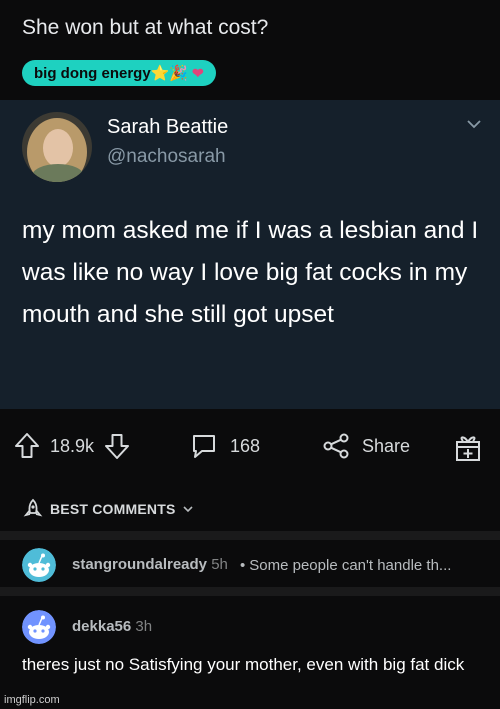 The width and height of the screenshot is (500, 709). Describe the element at coordinates (57, 147) in the screenshot. I see `tweet-avatar` at that location.